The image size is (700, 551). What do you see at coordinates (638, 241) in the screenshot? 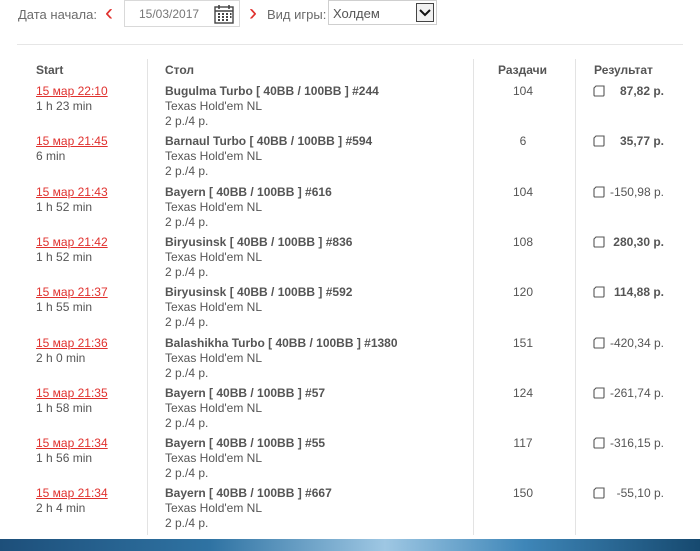
I see `result-amount: 280,30 р.` at bounding box center [638, 241].